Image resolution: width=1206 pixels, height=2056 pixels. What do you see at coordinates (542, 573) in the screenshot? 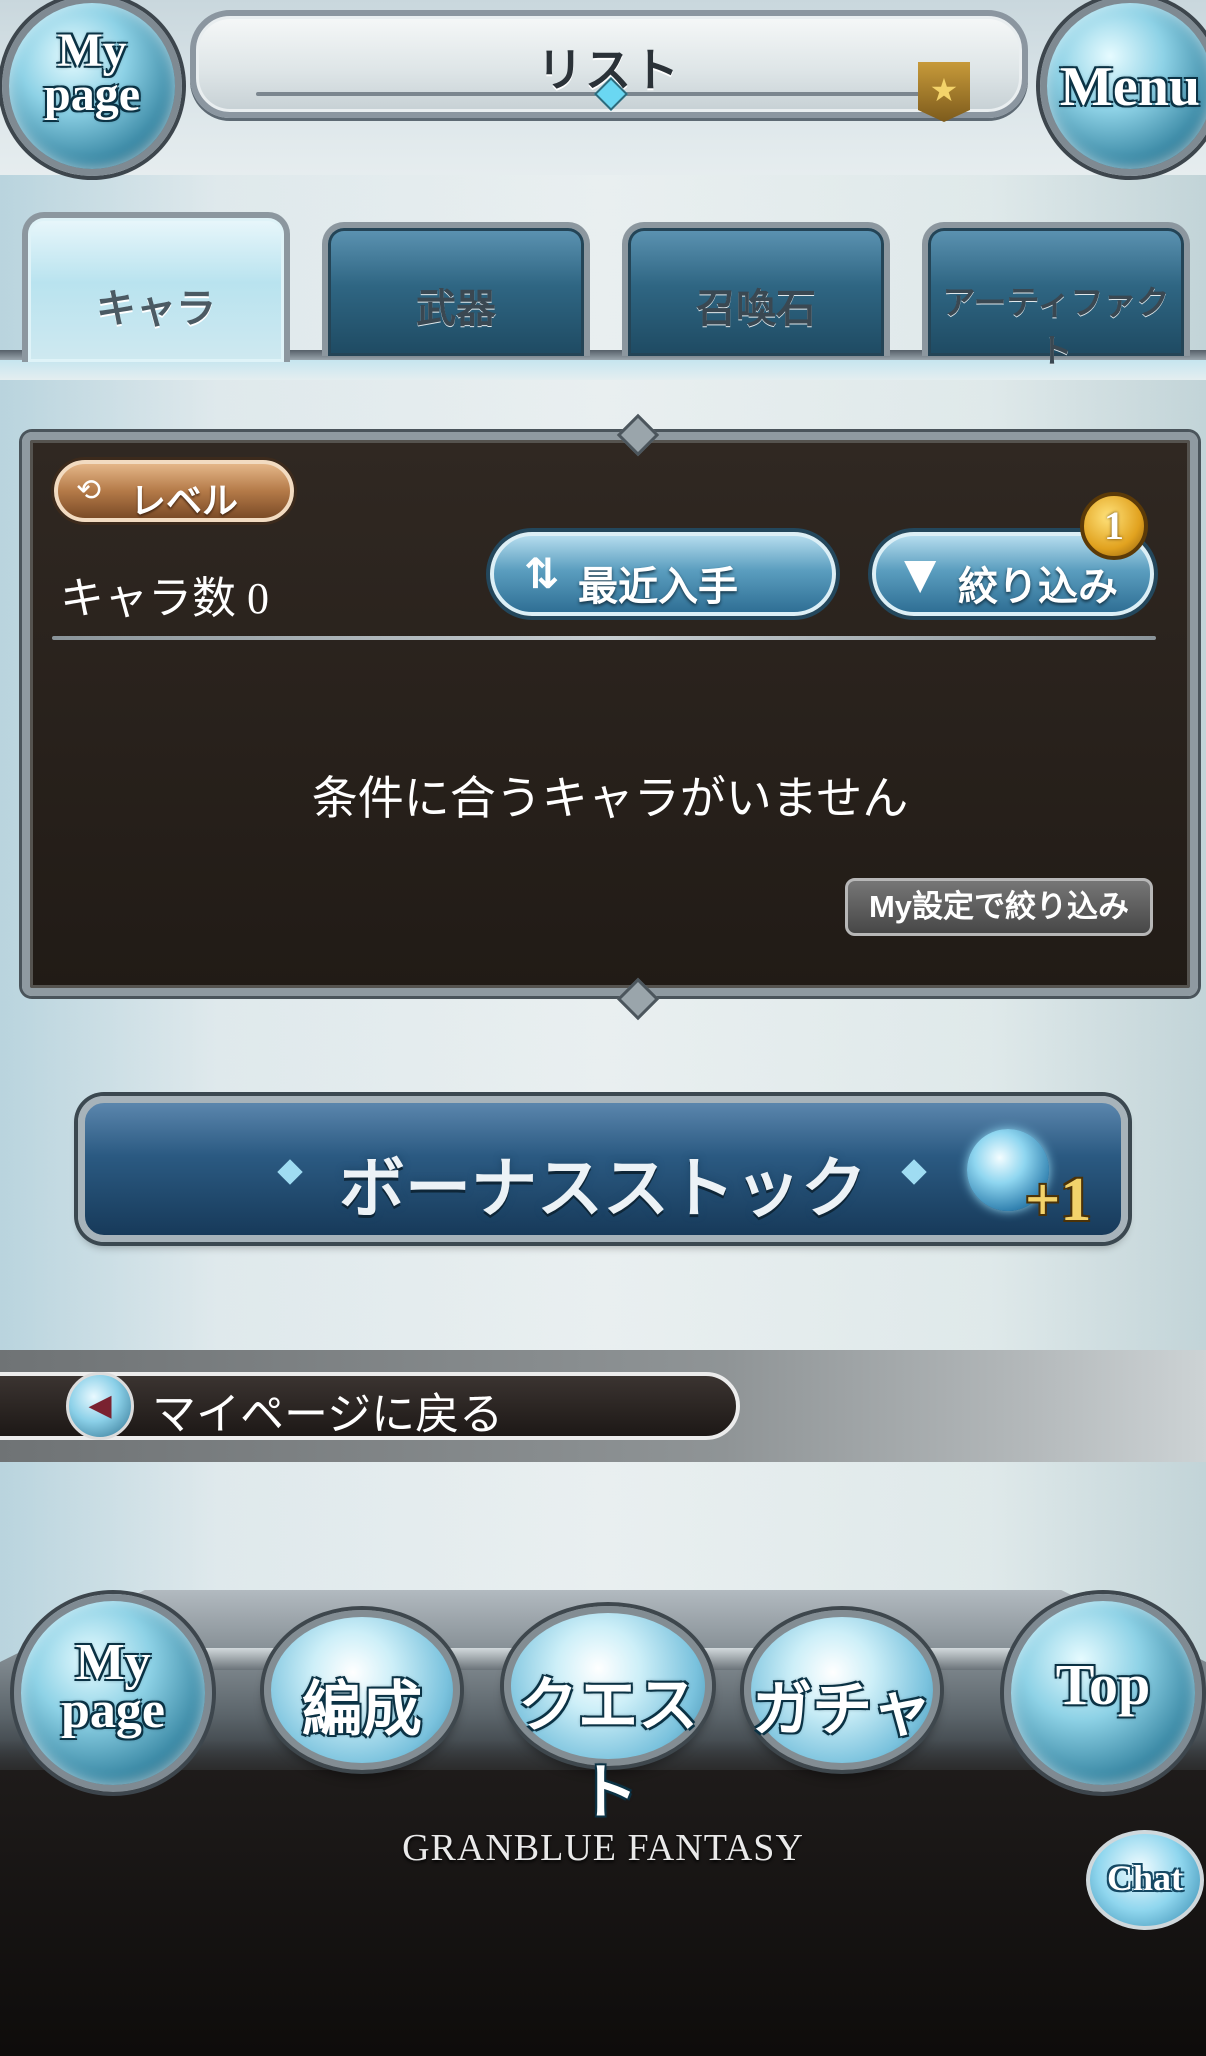
I see `sort-arrows-icon: ⇅` at bounding box center [542, 573].